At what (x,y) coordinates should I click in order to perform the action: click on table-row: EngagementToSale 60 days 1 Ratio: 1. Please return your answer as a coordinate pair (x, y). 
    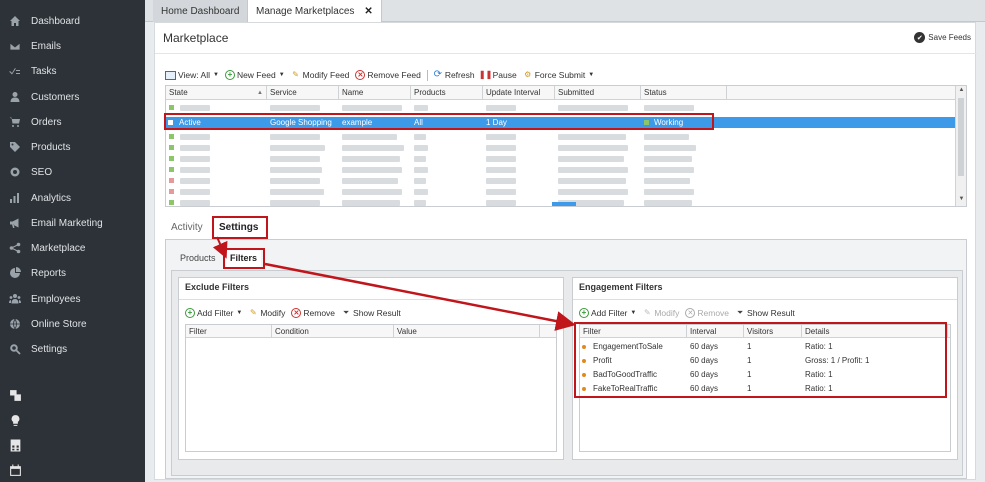
    Looking at the image, I should click on (765, 346).